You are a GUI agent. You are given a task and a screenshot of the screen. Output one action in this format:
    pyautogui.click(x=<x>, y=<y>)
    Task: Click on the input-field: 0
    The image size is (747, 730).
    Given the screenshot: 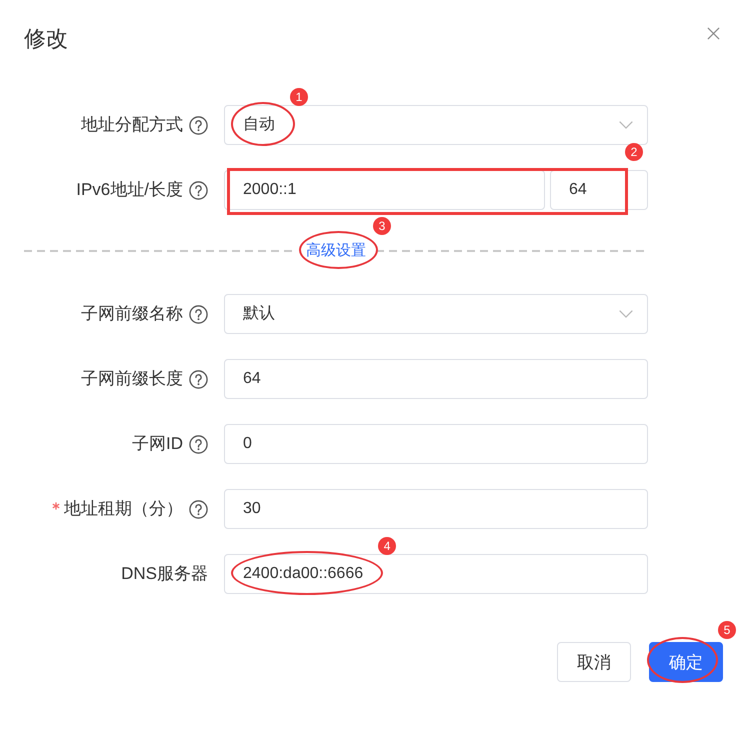 What is the action you would take?
    pyautogui.click(x=436, y=444)
    